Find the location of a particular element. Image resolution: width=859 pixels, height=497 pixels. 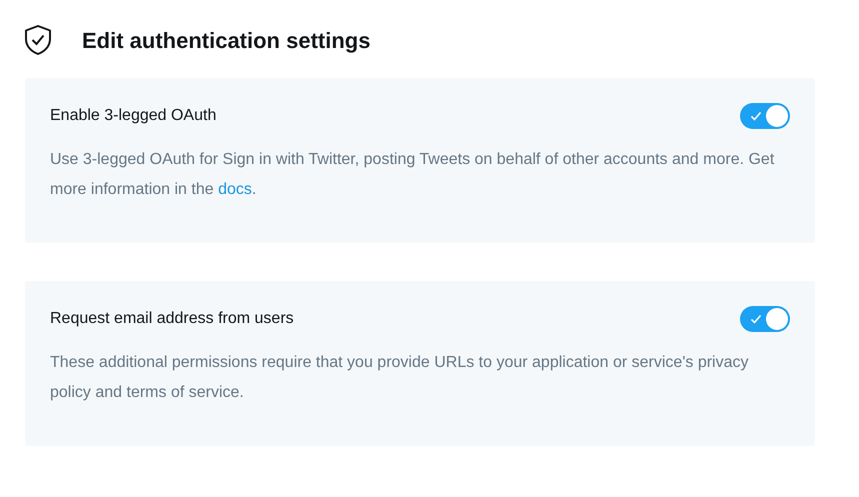

setting-description: Use 3-legged OAuth for Sign in with Twitter, posting Tweets on behalf of other accounts and more. Get more information in the docs. is located at coordinates (413, 175).